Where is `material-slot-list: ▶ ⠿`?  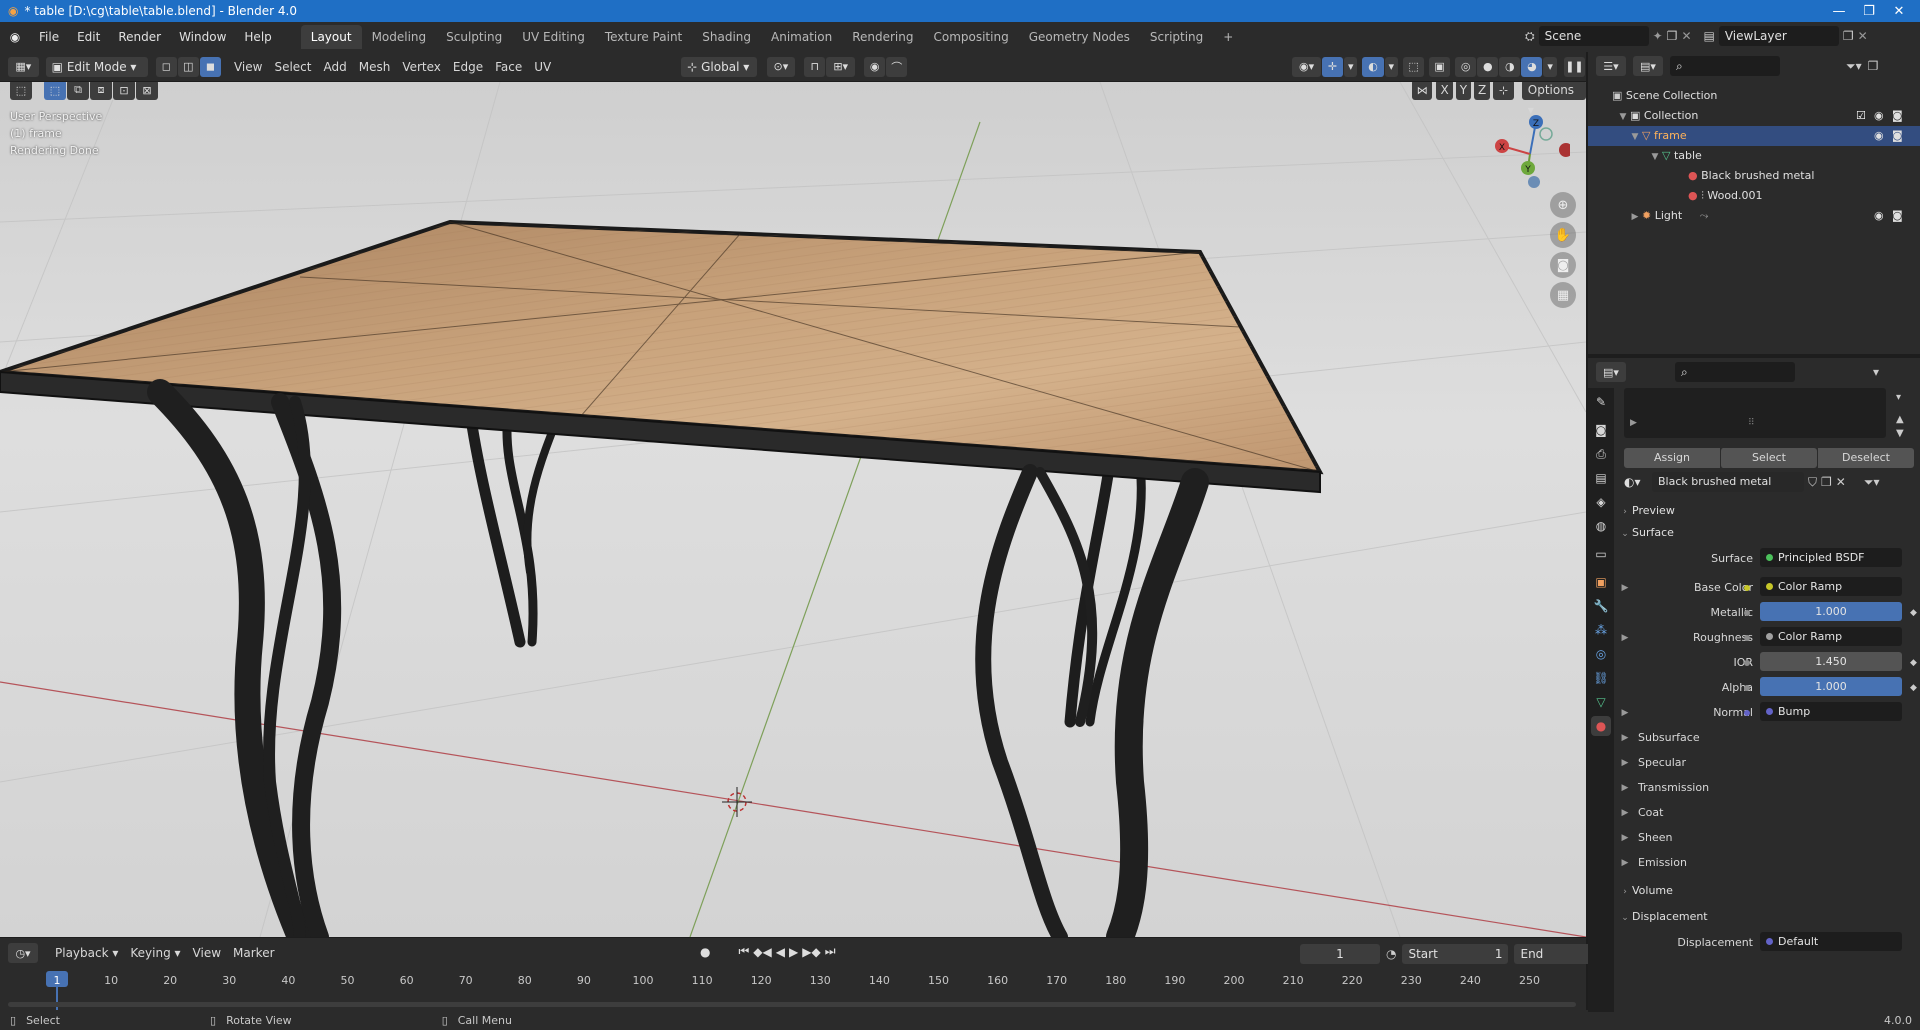
material-slot-list: ▶ ⠿ is located at coordinates (1755, 413).